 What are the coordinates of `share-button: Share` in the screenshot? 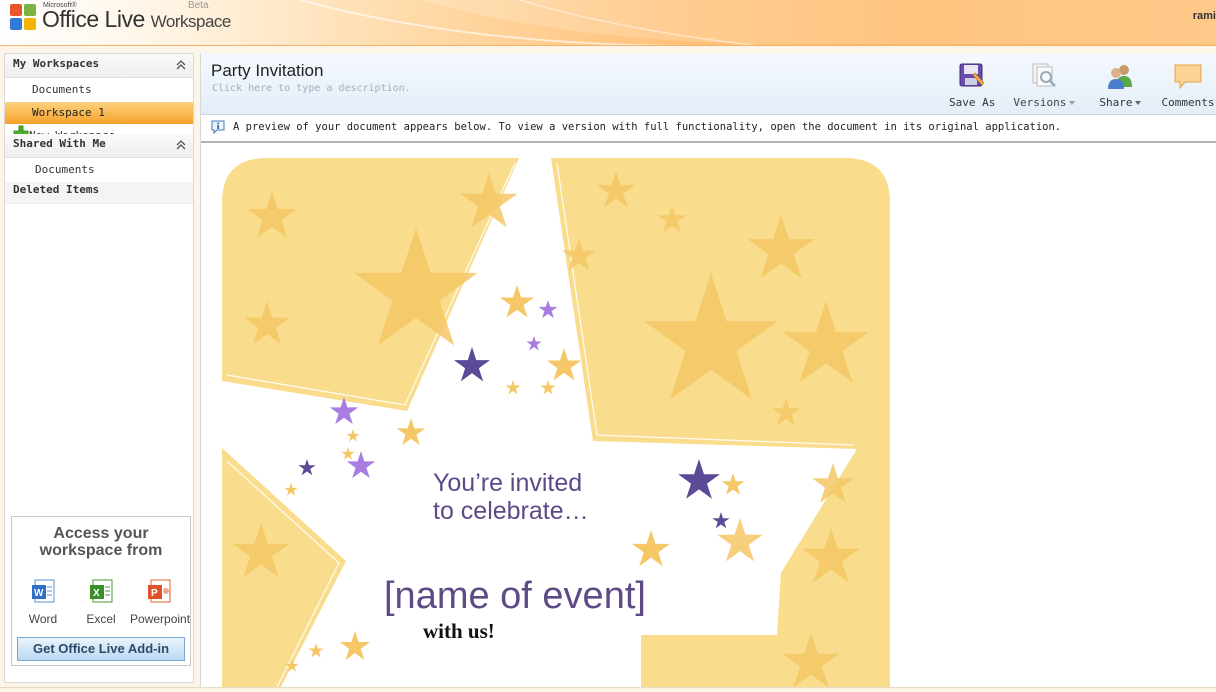 It's located at (1120, 85).